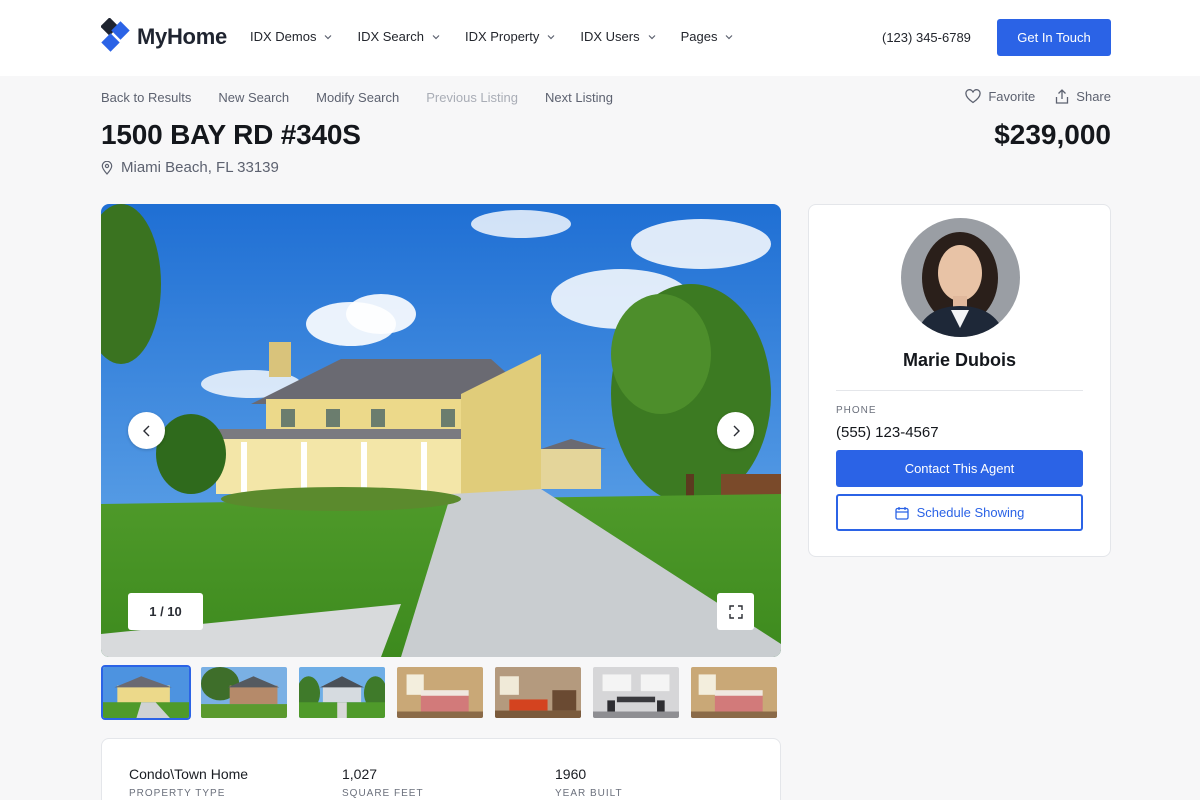 The image size is (1200, 800). I want to click on thumbnail-house-side, so click(244, 692).